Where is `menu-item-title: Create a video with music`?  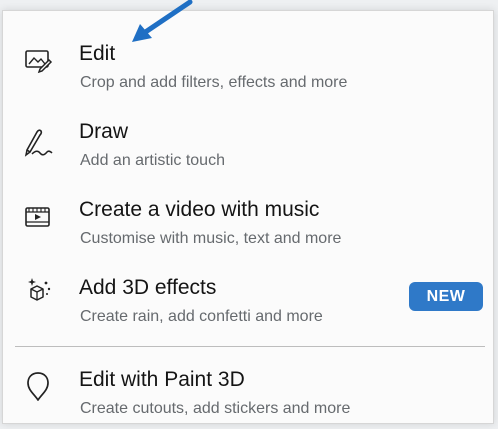 menu-item-title: Create a video with music is located at coordinates (199, 209).